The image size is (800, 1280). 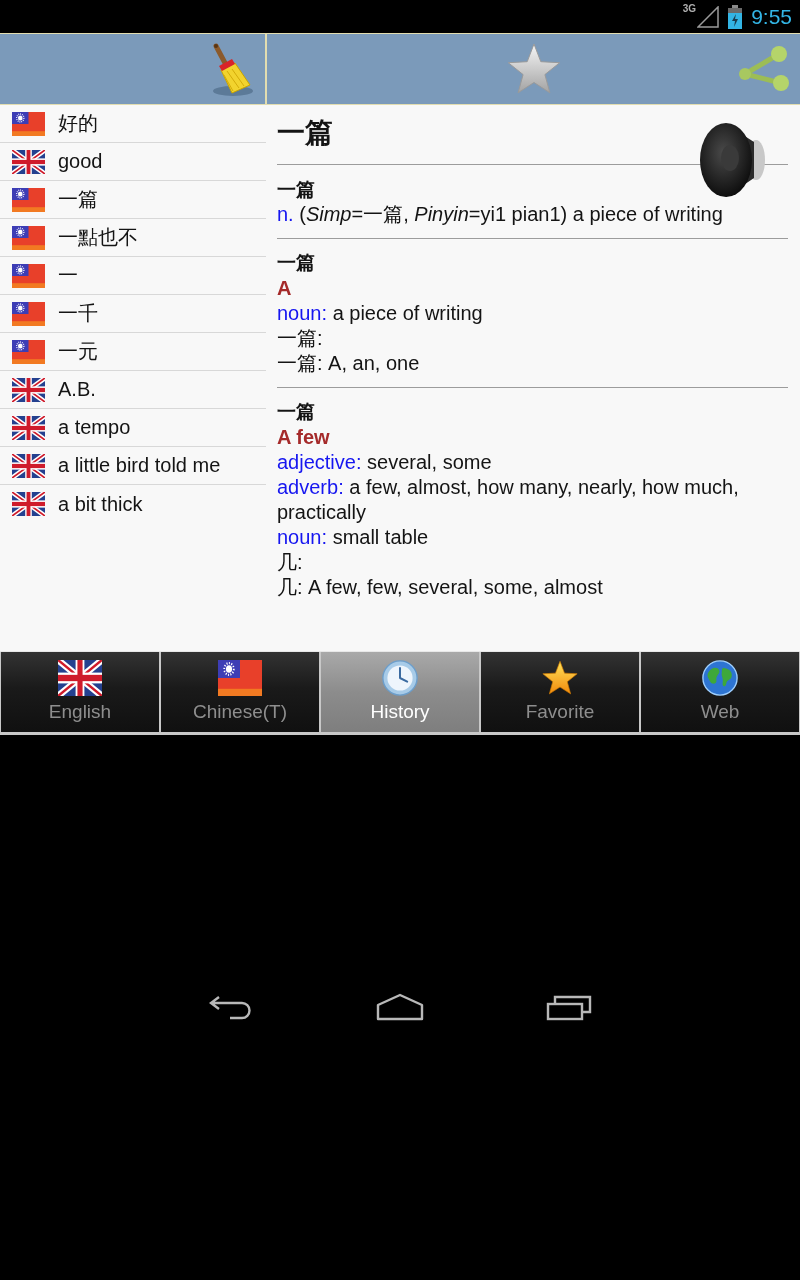 What do you see at coordinates (231, 1007) in the screenshot?
I see `back-icon` at bounding box center [231, 1007].